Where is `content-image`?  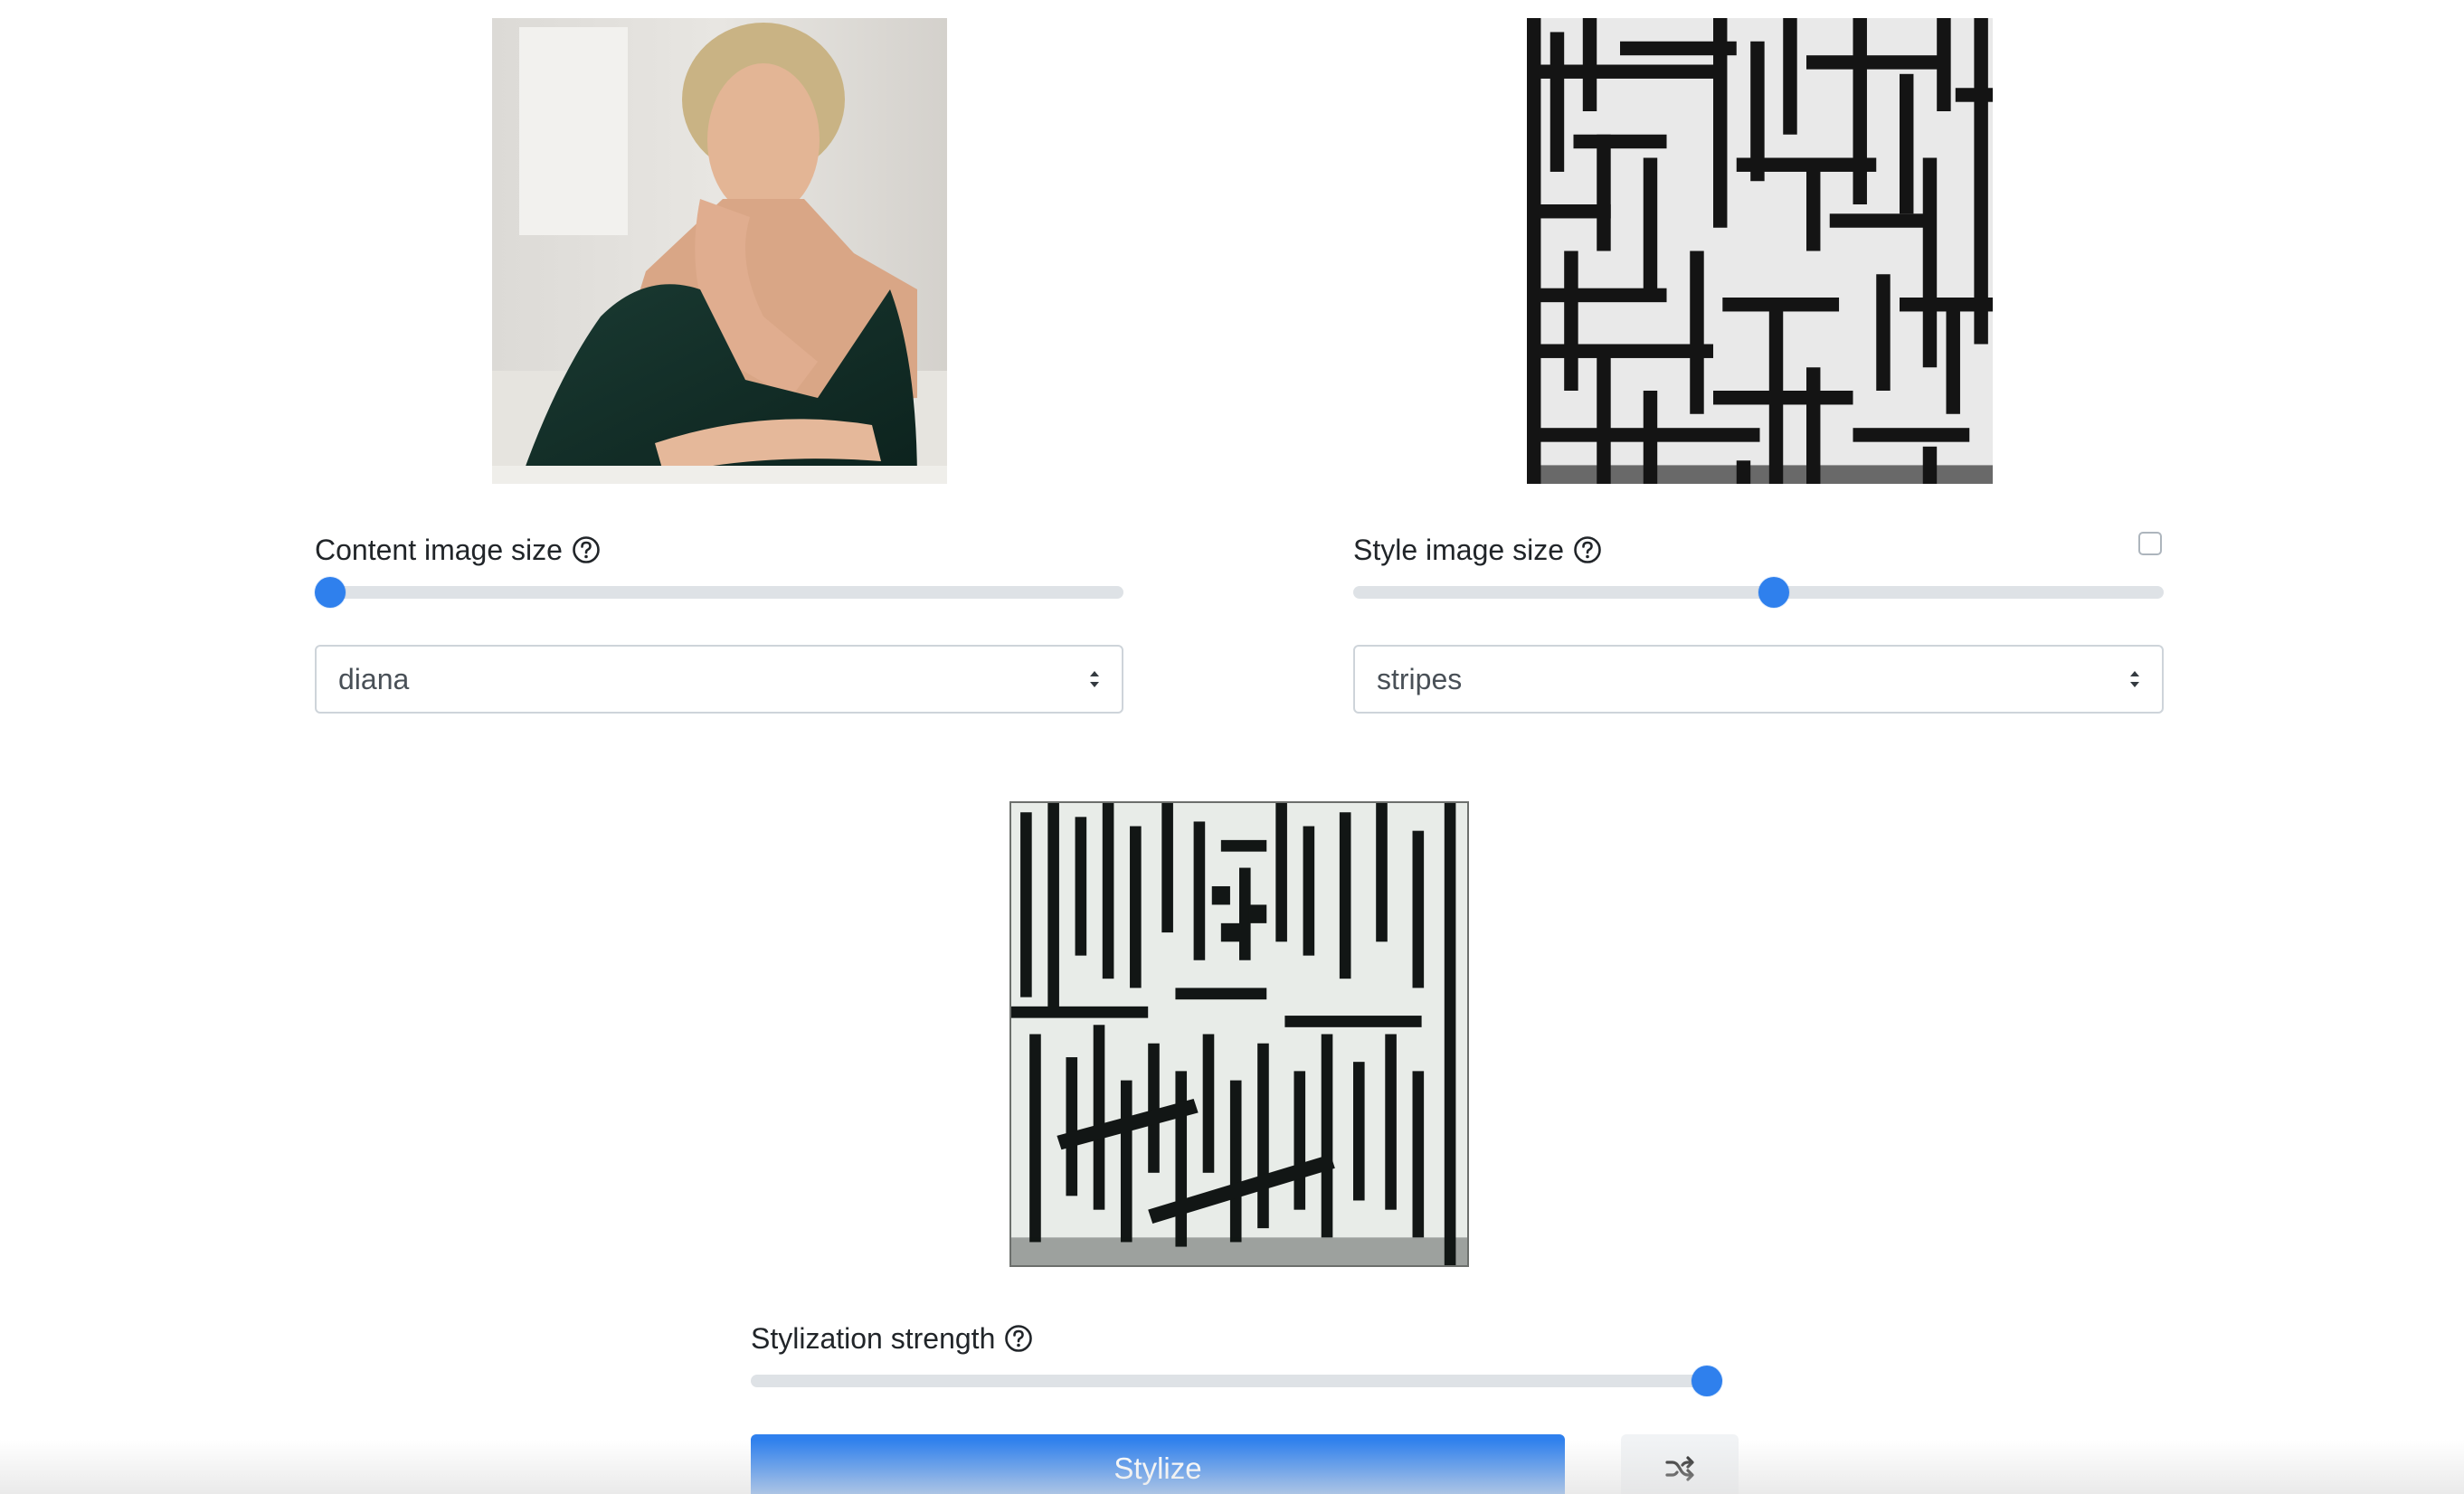
content-image is located at coordinates (719, 251).